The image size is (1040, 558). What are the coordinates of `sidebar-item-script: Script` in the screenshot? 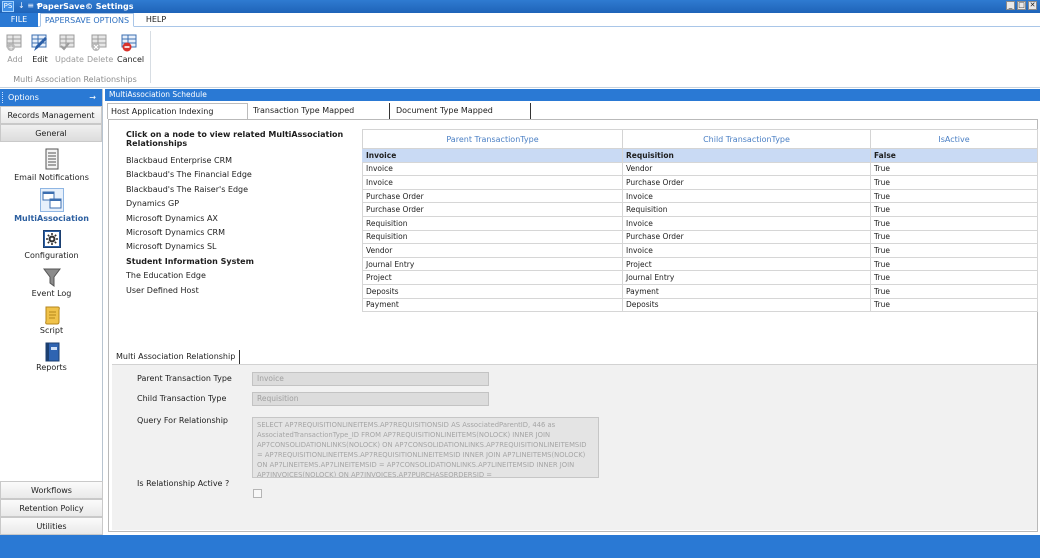 It's located at (51, 323).